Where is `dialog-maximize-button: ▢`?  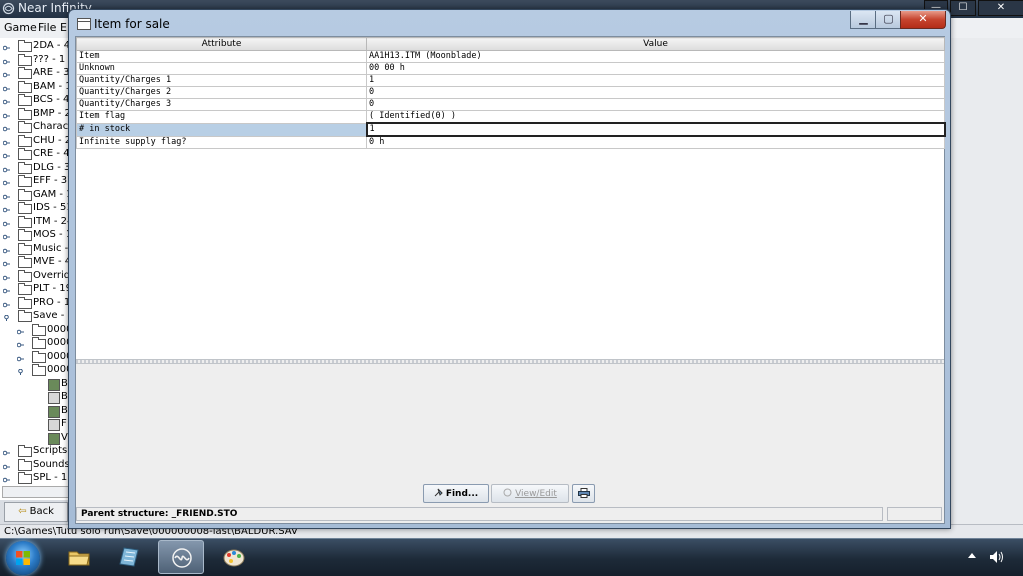
dialog-maximize-button: ▢ is located at coordinates (888, 20).